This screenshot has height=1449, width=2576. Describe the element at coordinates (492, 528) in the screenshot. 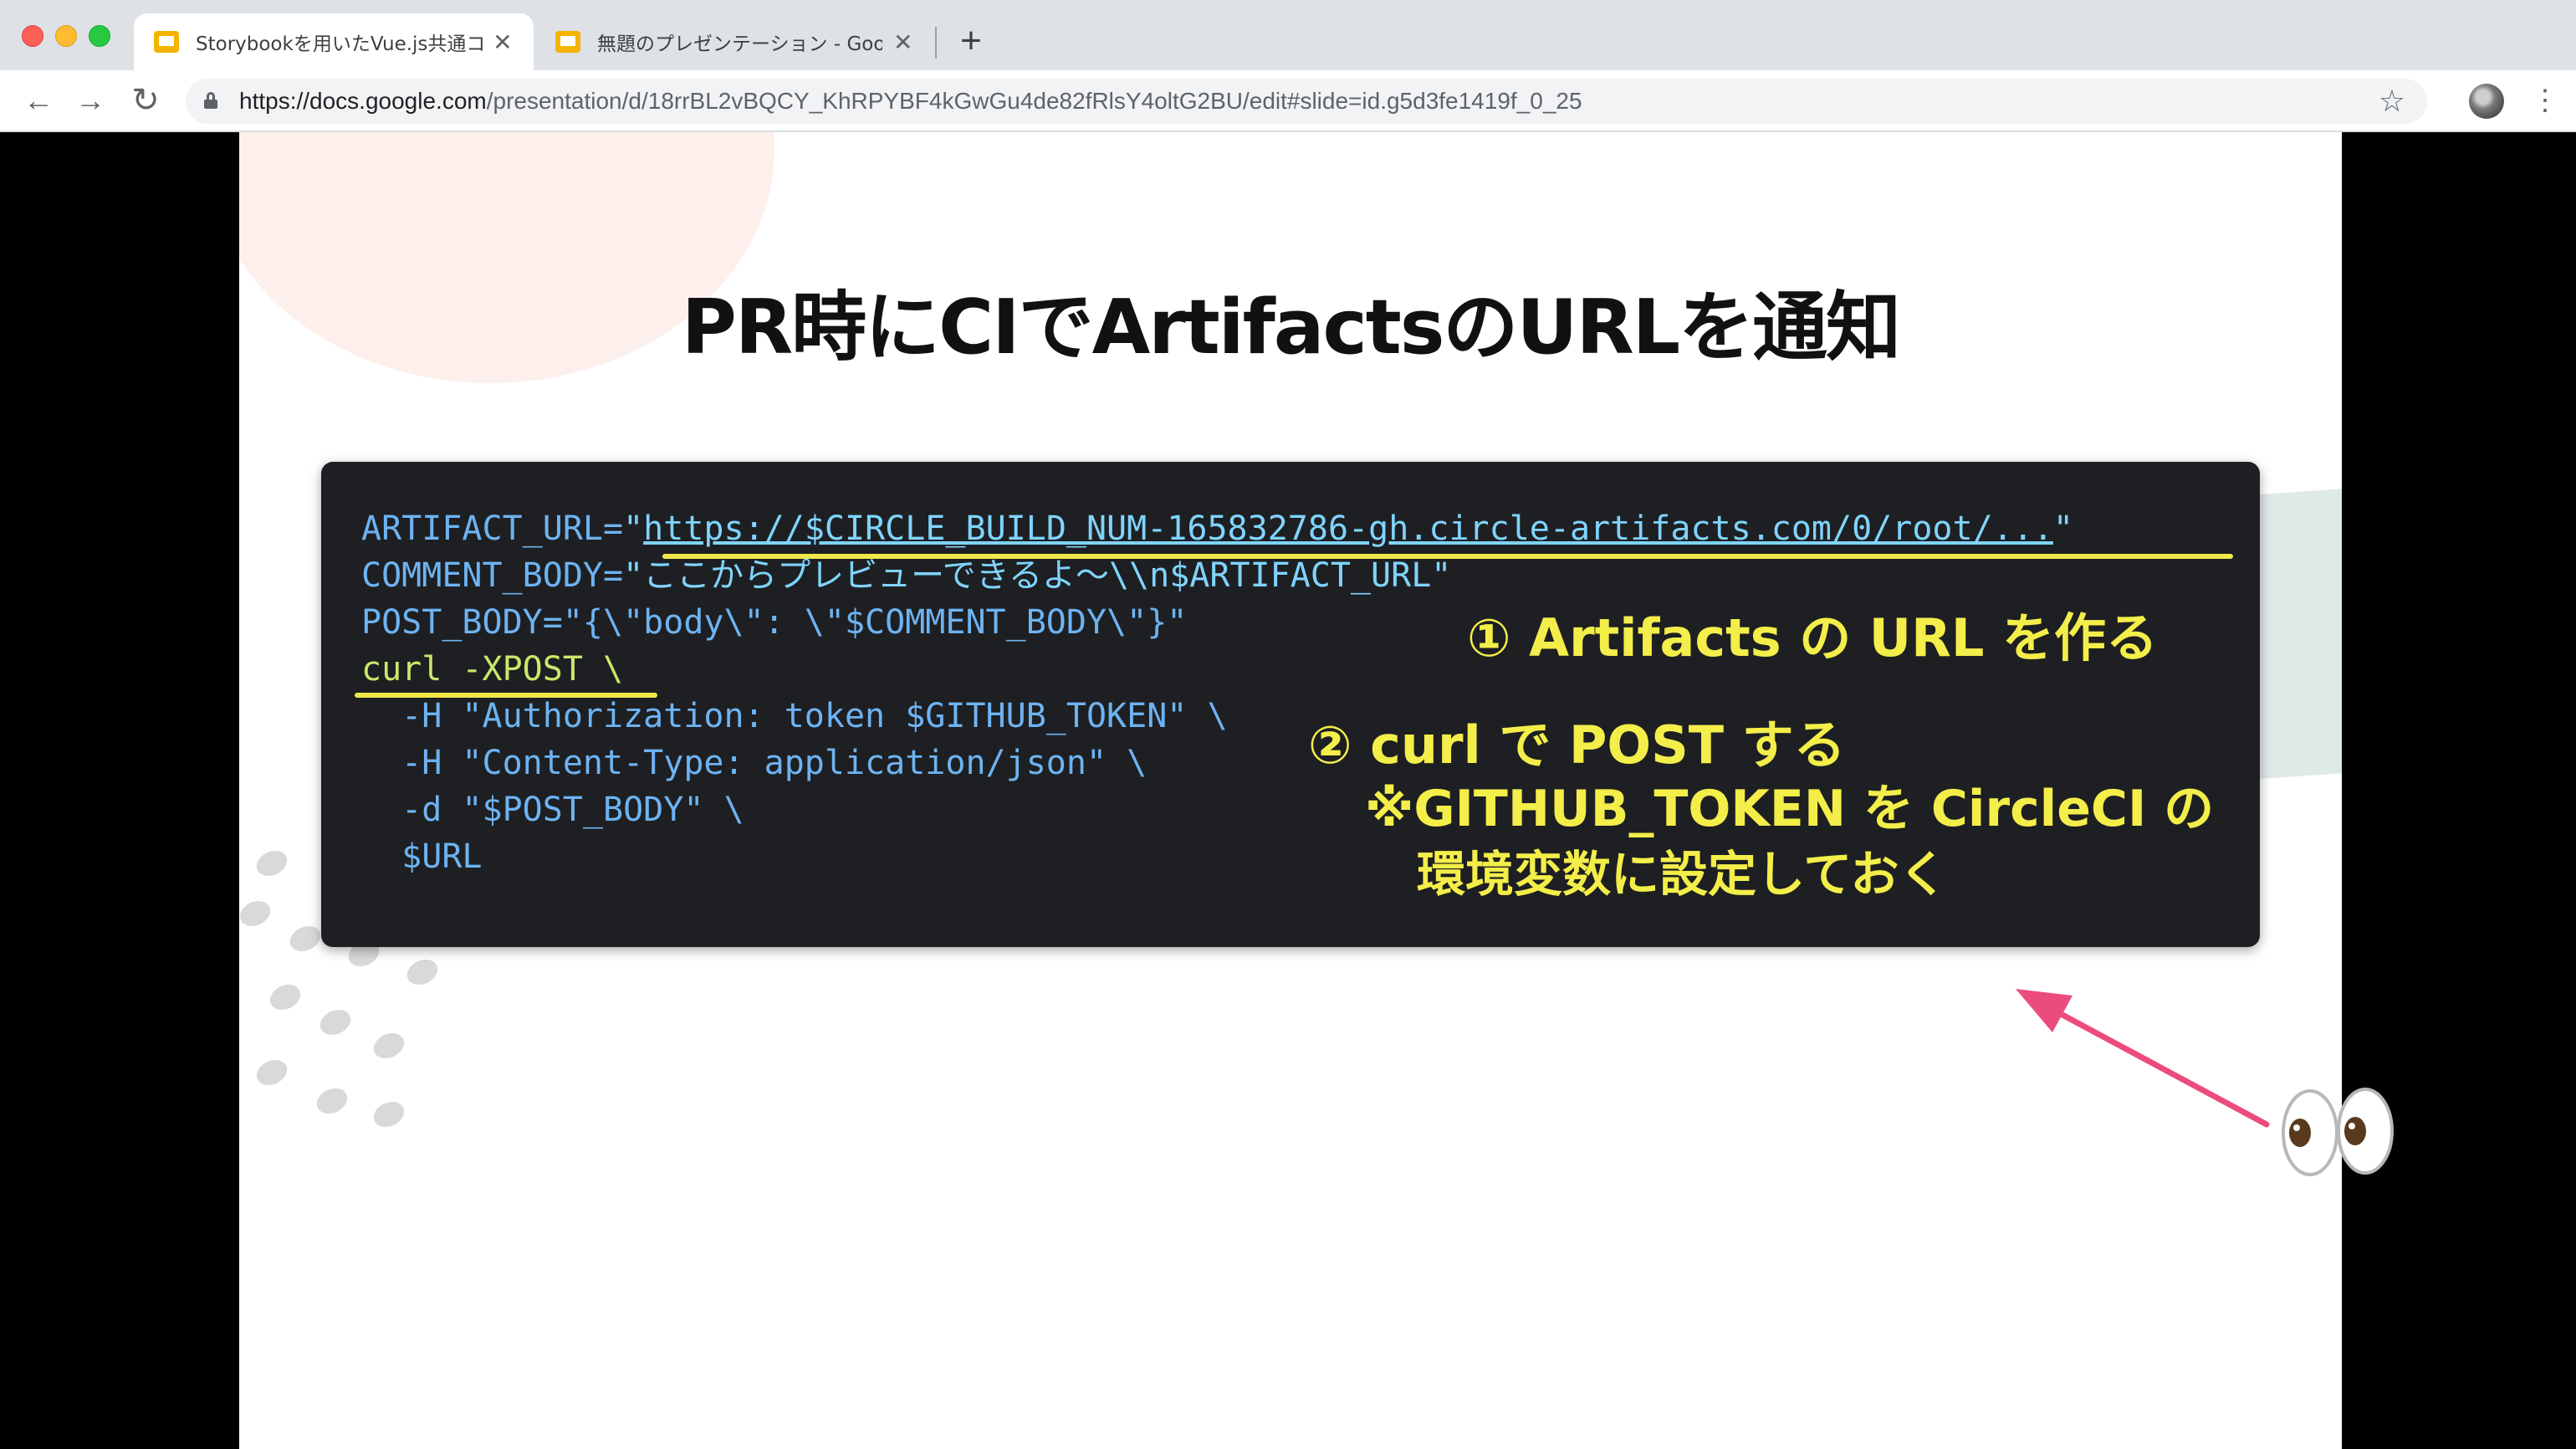

I see `code-token: ARTIFACT_URL=` at that location.